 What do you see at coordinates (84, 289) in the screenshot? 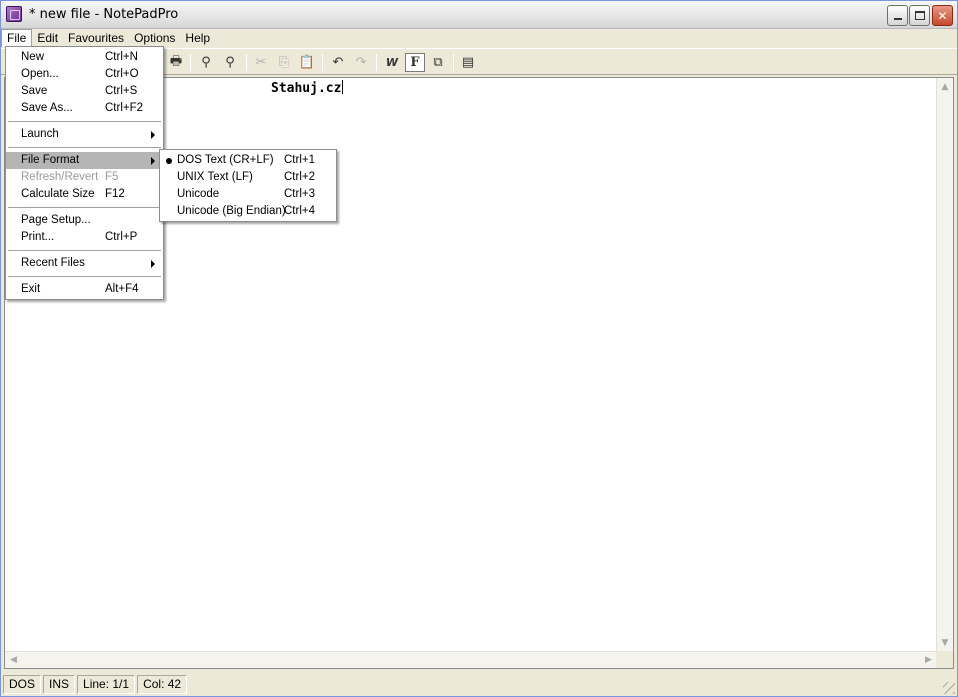
I see `menu-item-exit: Exit Alt+F4` at bounding box center [84, 289].